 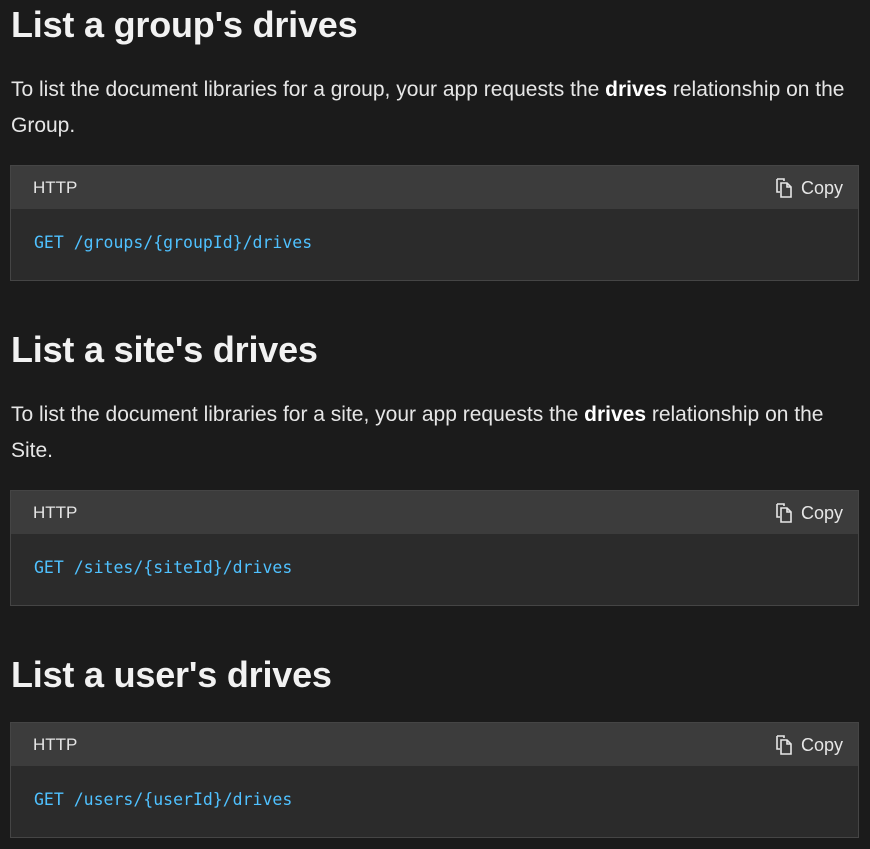 I want to click on code-line: GET /sites/{siteId}/drives, so click(x=163, y=567).